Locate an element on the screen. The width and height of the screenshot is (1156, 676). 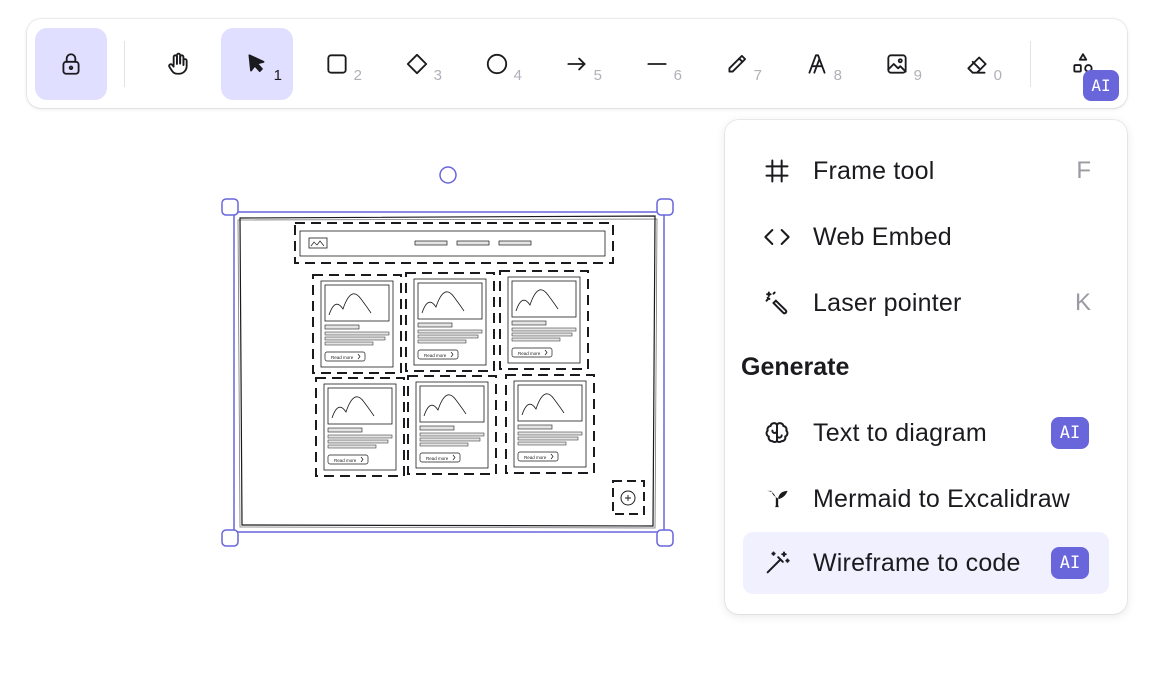
mermaid-icon is located at coordinates (777, 499).